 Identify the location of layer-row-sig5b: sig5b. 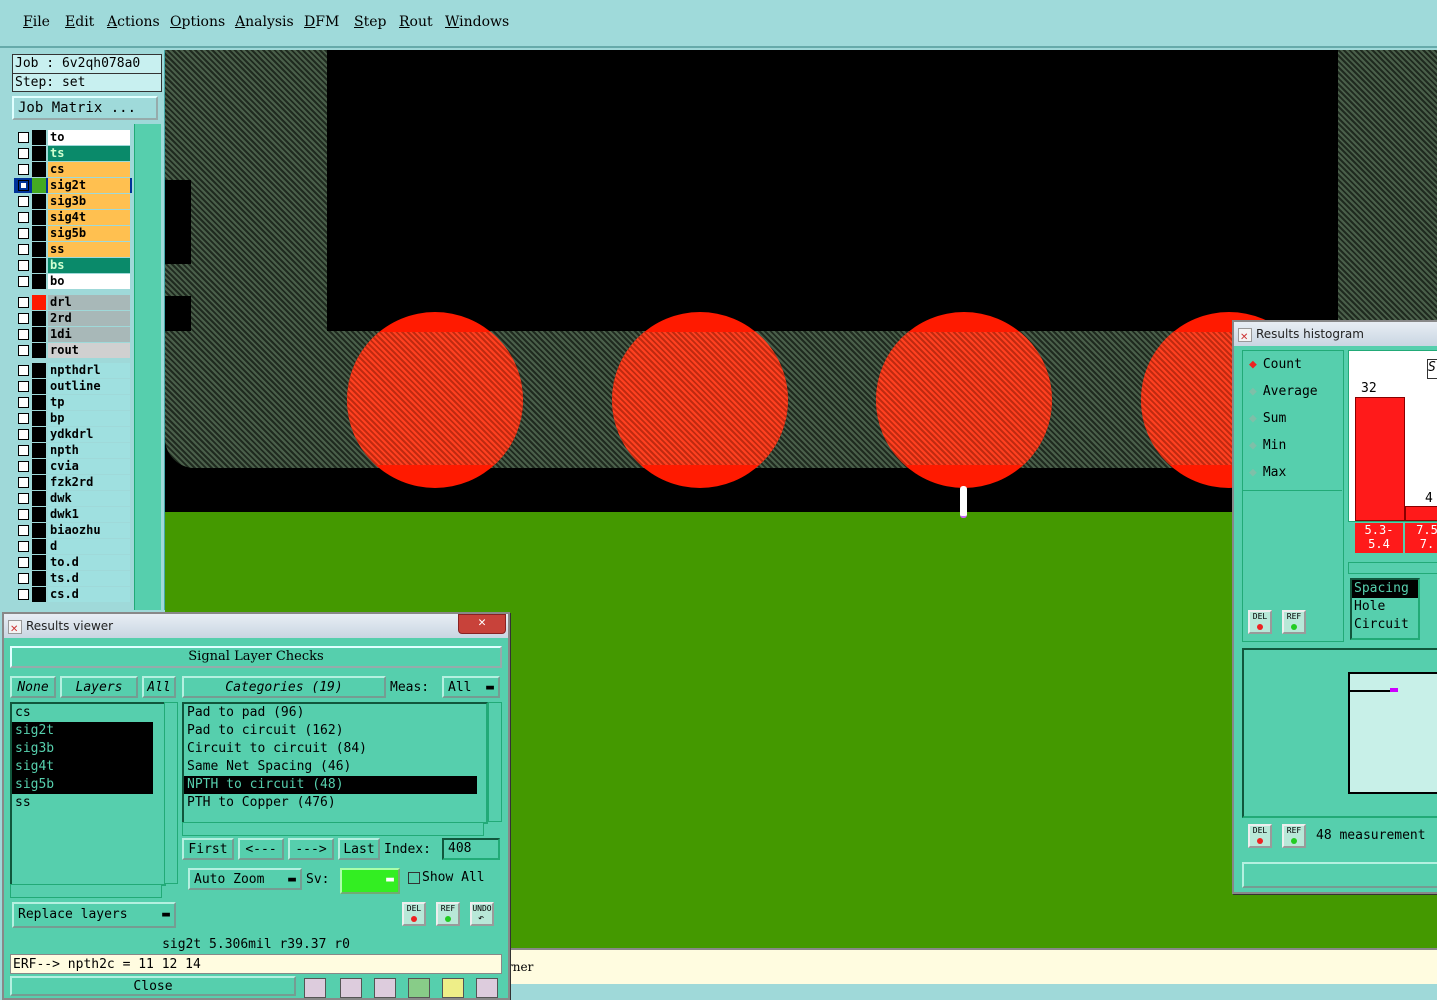
(73, 233).